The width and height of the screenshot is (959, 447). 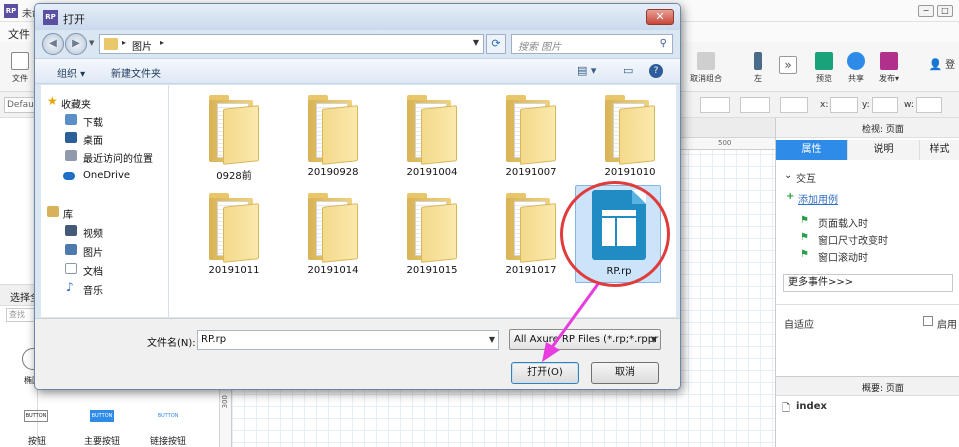 I want to click on new-folder-button: 新建文件夹, so click(x=136, y=72).